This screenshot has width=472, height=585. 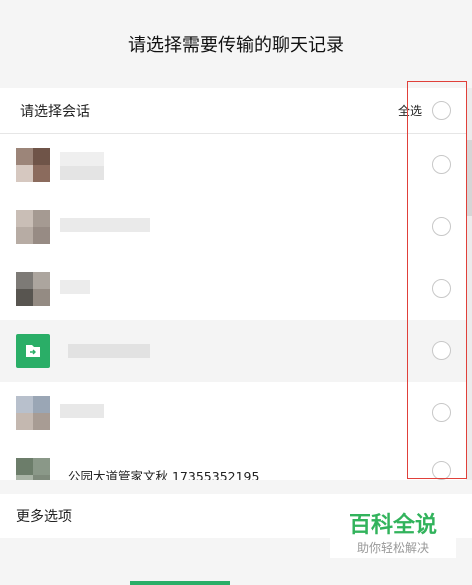 I want to click on list-header: 请选择会话 全选, so click(x=233, y=111).